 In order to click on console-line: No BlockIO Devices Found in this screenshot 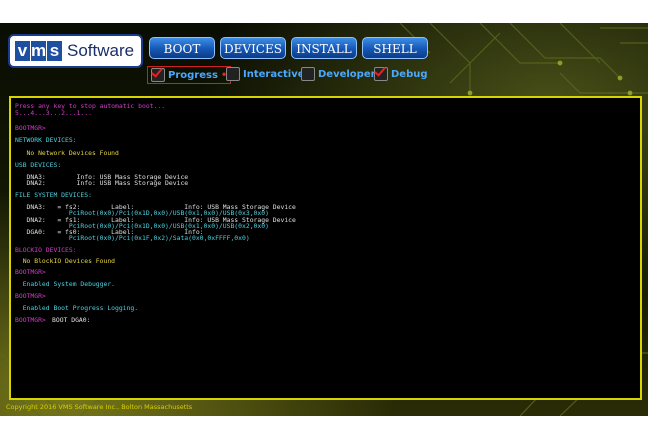, I will do `click(65, 261)`.